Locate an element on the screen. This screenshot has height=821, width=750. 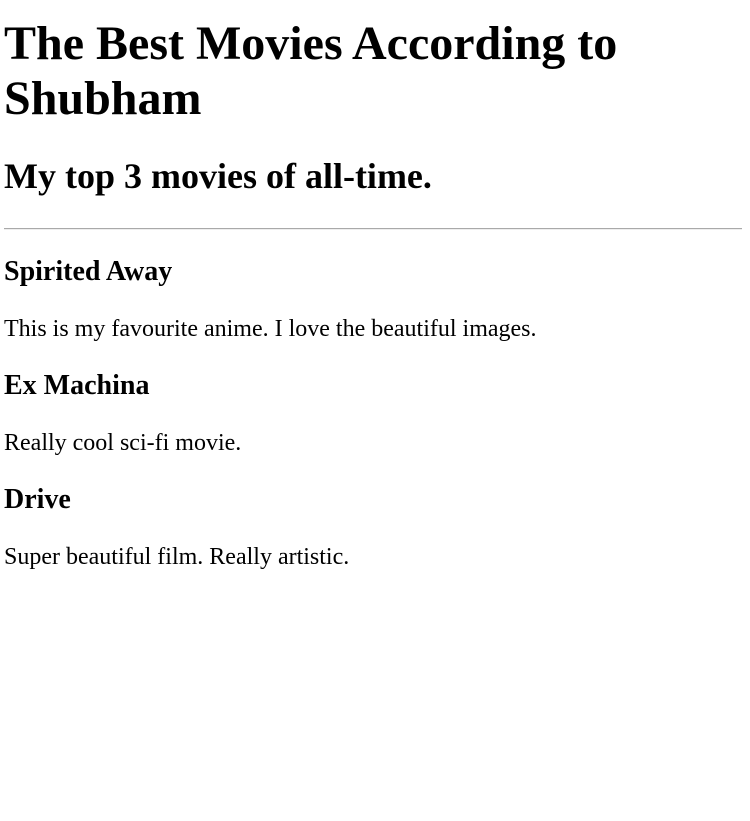
movie-description: Super beautiful film. Really artistic. is located at coordinates (177, 557).